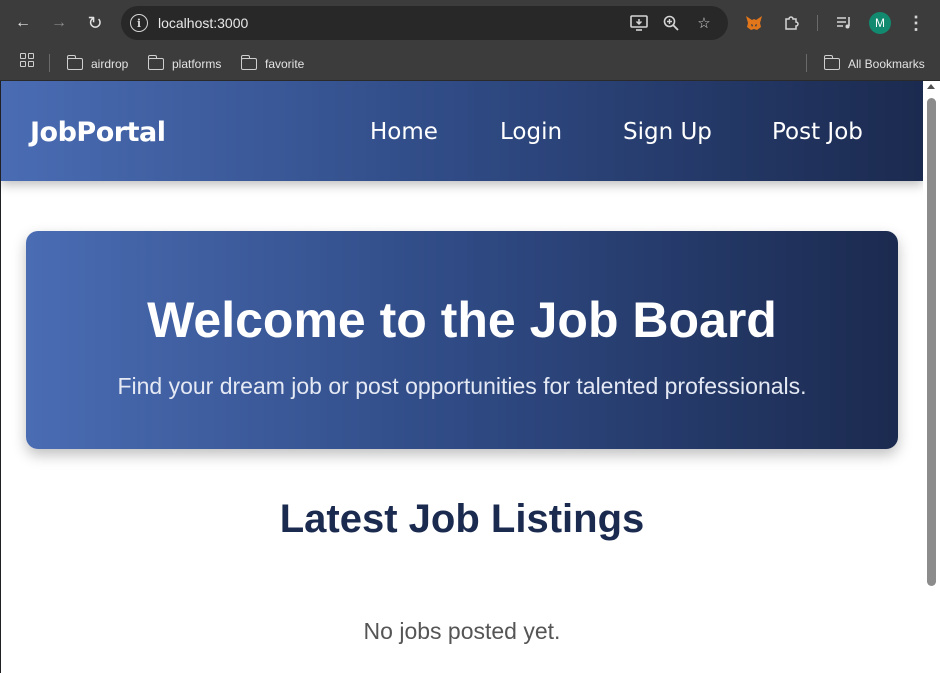  I want to click on back-arrow-icon: ←, so click(23, 23).